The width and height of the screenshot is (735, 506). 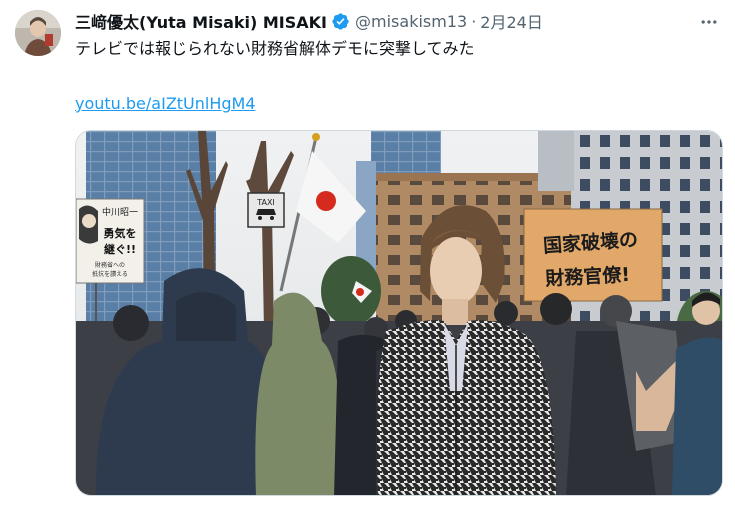 I want to click on main-subject-coat, so click(x=466, y=407).